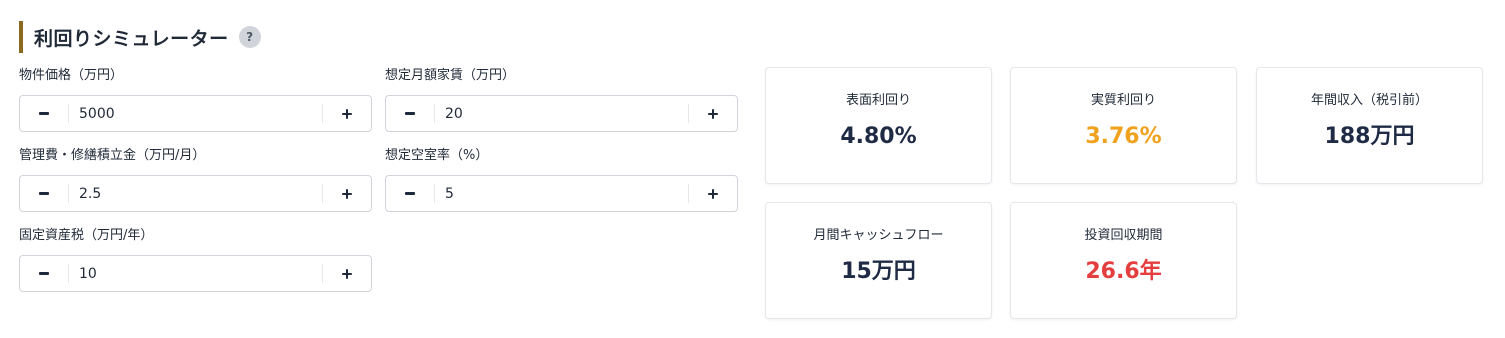 The width and height of the screenshot is (1505, 338). I want to click on field-monthly-rent: 想定月額家賃（万円）, so click(561, 99).